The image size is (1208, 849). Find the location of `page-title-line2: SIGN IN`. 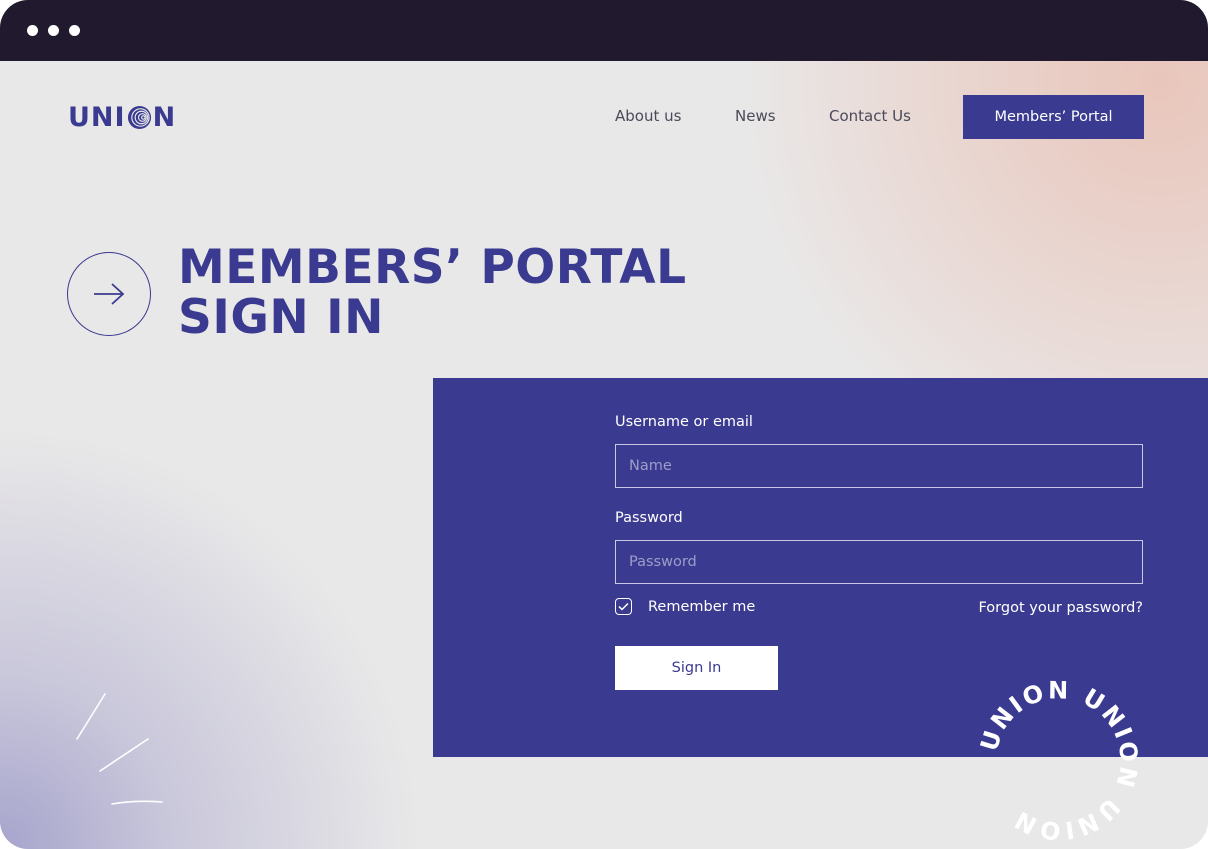

page-title-line2: SIGN IN is located at coordinates (281, 317).